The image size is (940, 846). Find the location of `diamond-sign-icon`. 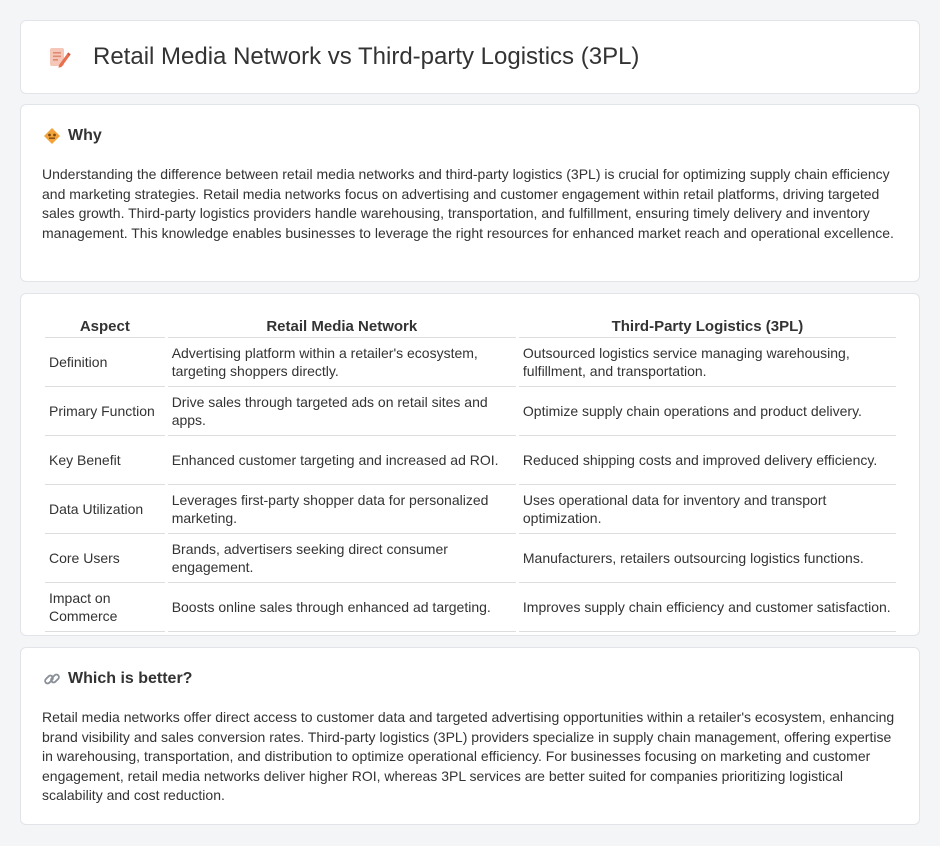

diamond-sign-icon is located at coordinates (52, 136).